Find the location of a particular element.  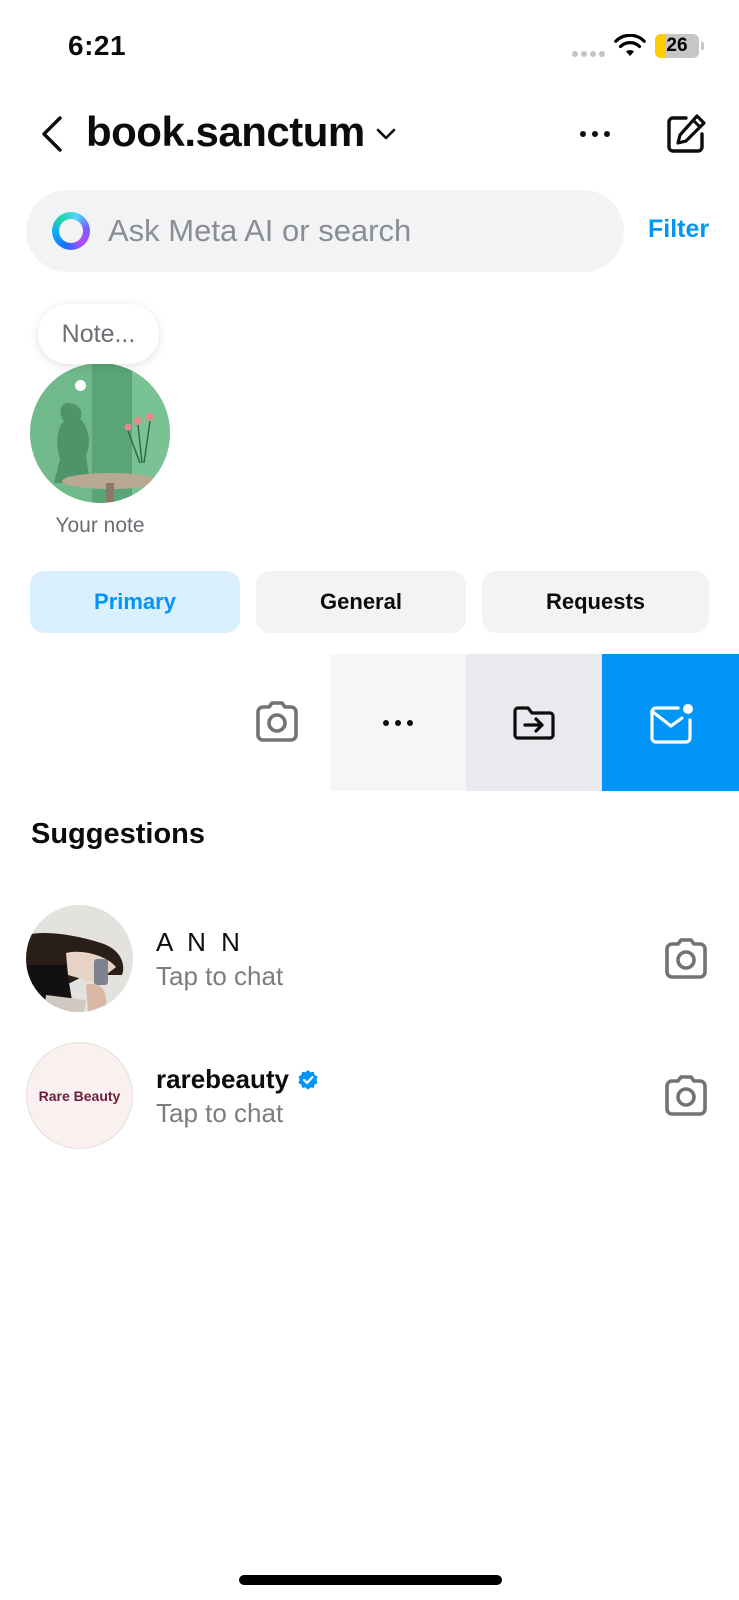

battery-percent: 26 is located at coordinates (677, 45).